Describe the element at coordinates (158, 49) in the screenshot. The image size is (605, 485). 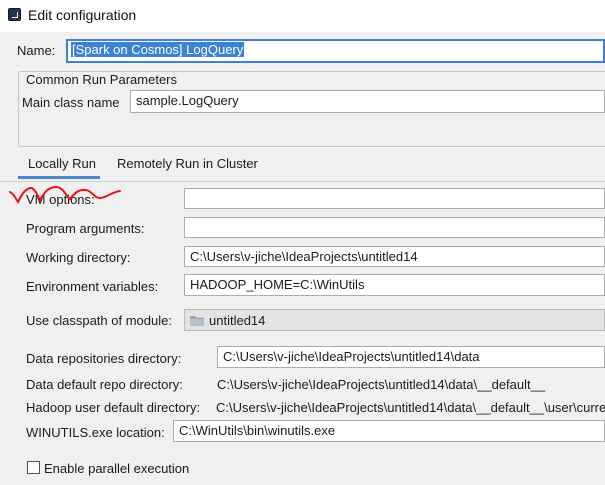
I see `name-input-value: [Spark on Cosmos] LogQuery` at that location.